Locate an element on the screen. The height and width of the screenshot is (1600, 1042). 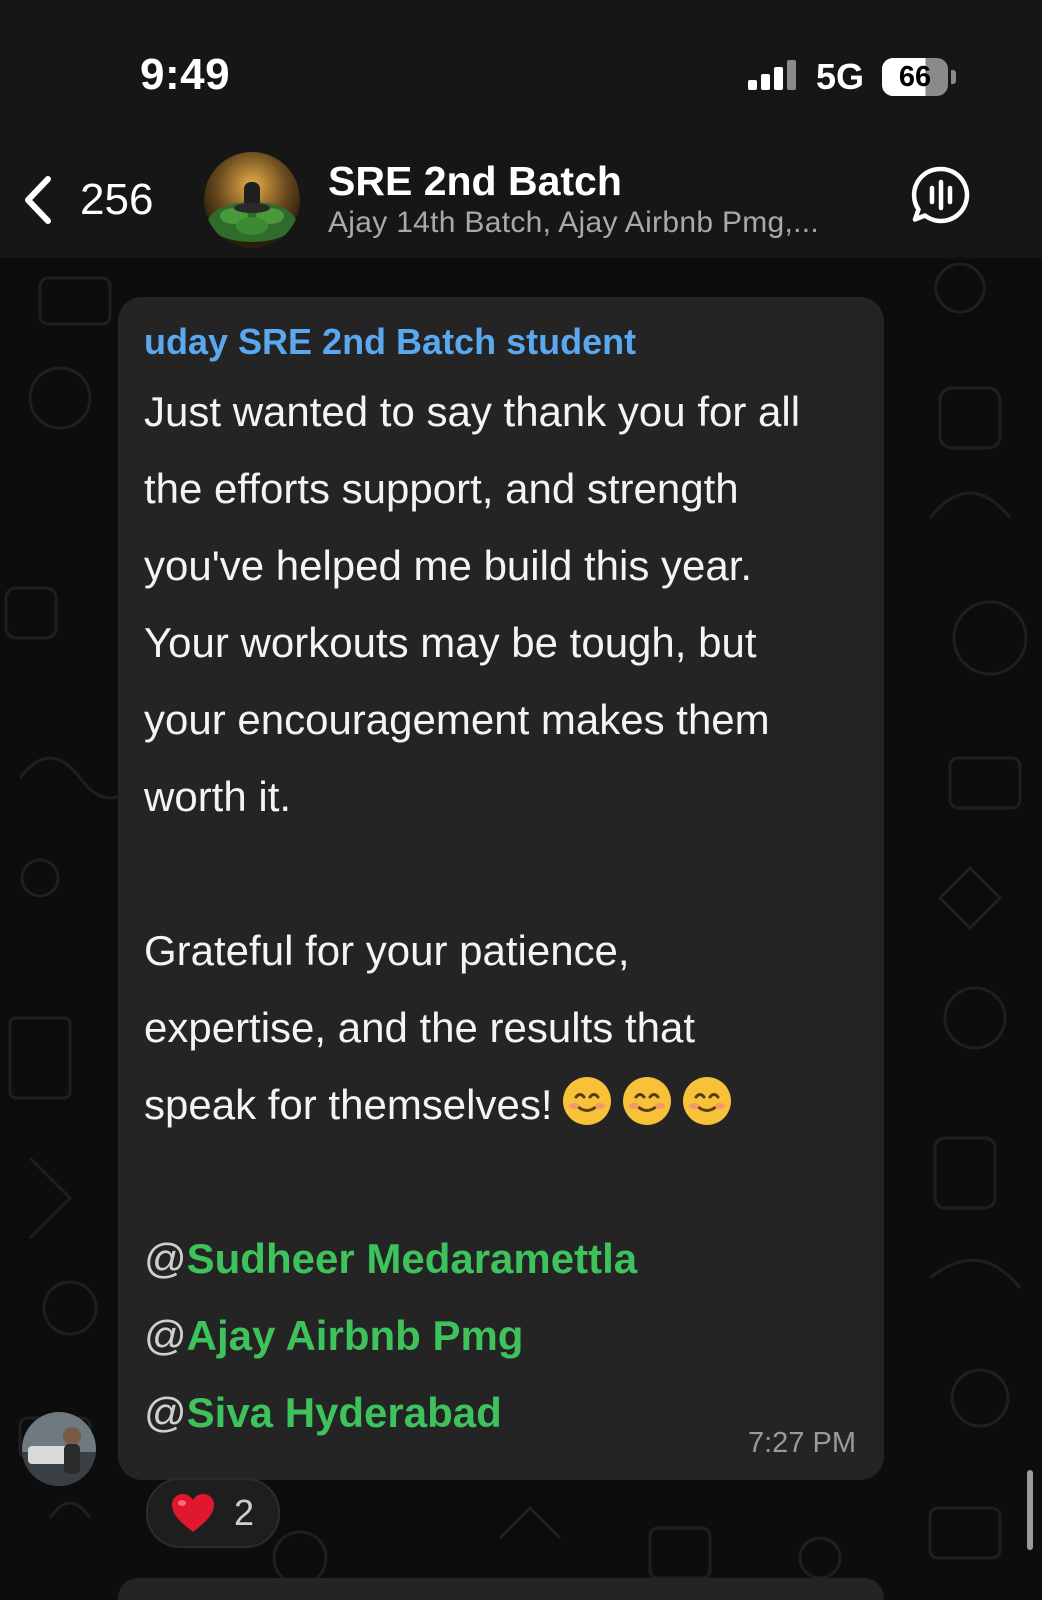
message-line: Your workouts may be tough, but is located at coordinates (450, 642).